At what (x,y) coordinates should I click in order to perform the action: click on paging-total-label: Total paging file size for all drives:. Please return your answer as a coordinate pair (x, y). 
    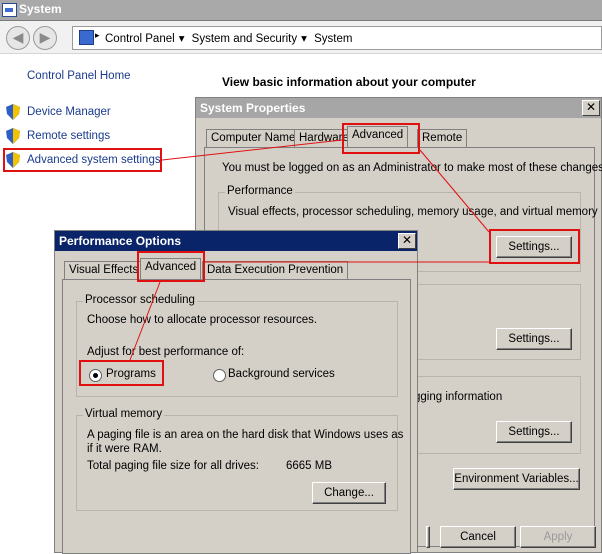
    Looking at the image, I should click on (173, 466).